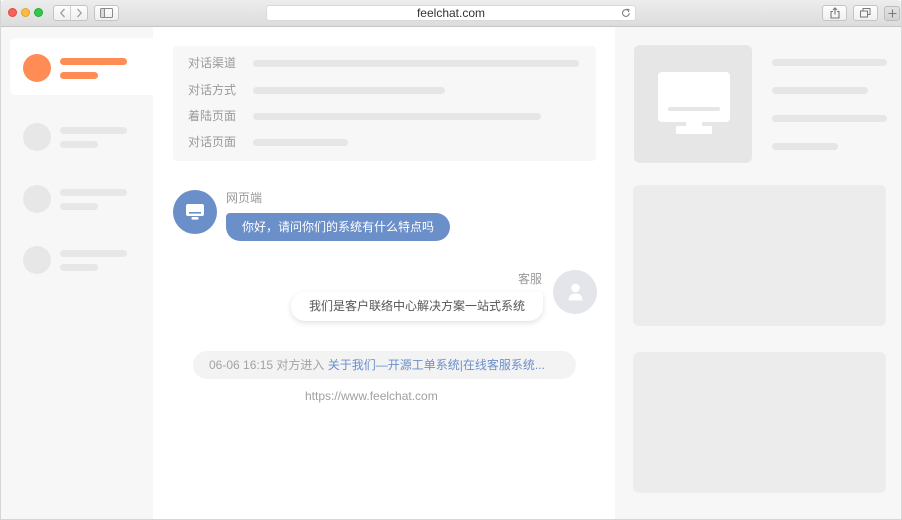  Describe the element at coordinates (12, 12) in the screenshot. I see `close-window-button` at that location.